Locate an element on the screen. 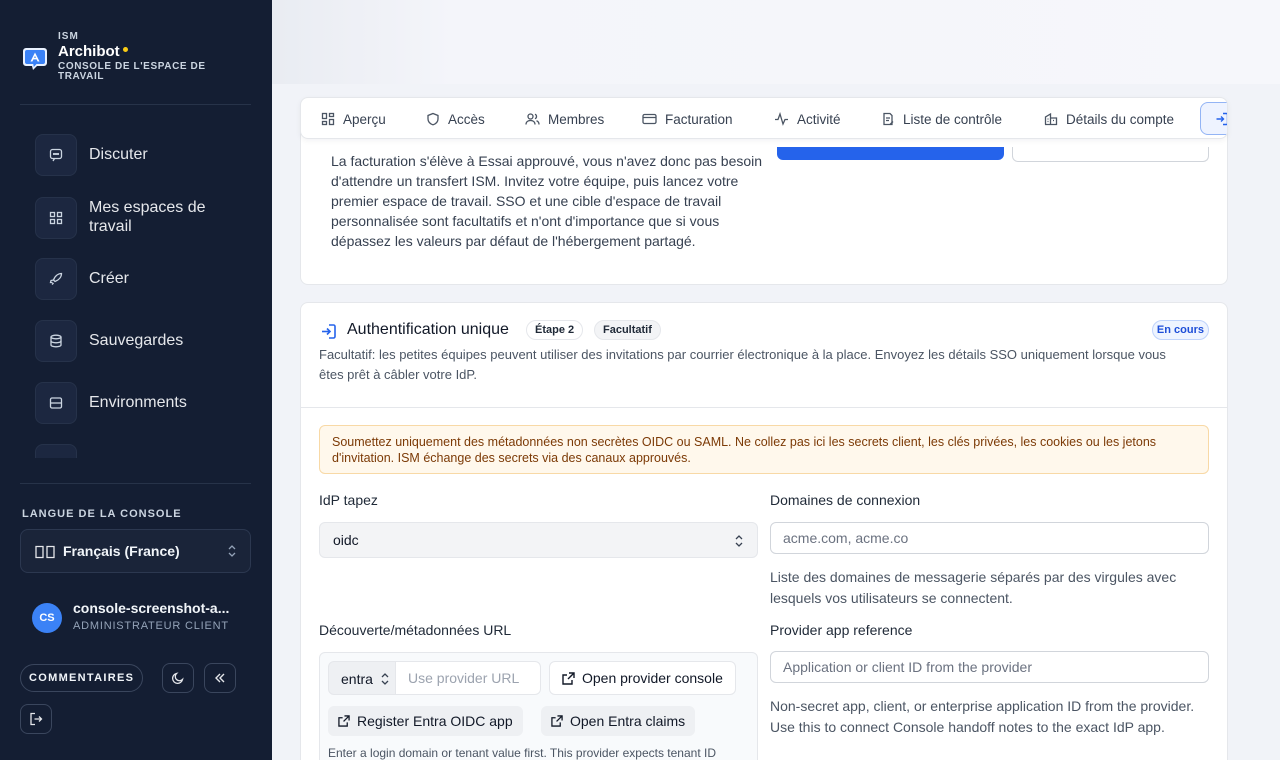 This screenshot has height=760, width=1280. tab-acces: Accès is located at coordinates (455, 118).